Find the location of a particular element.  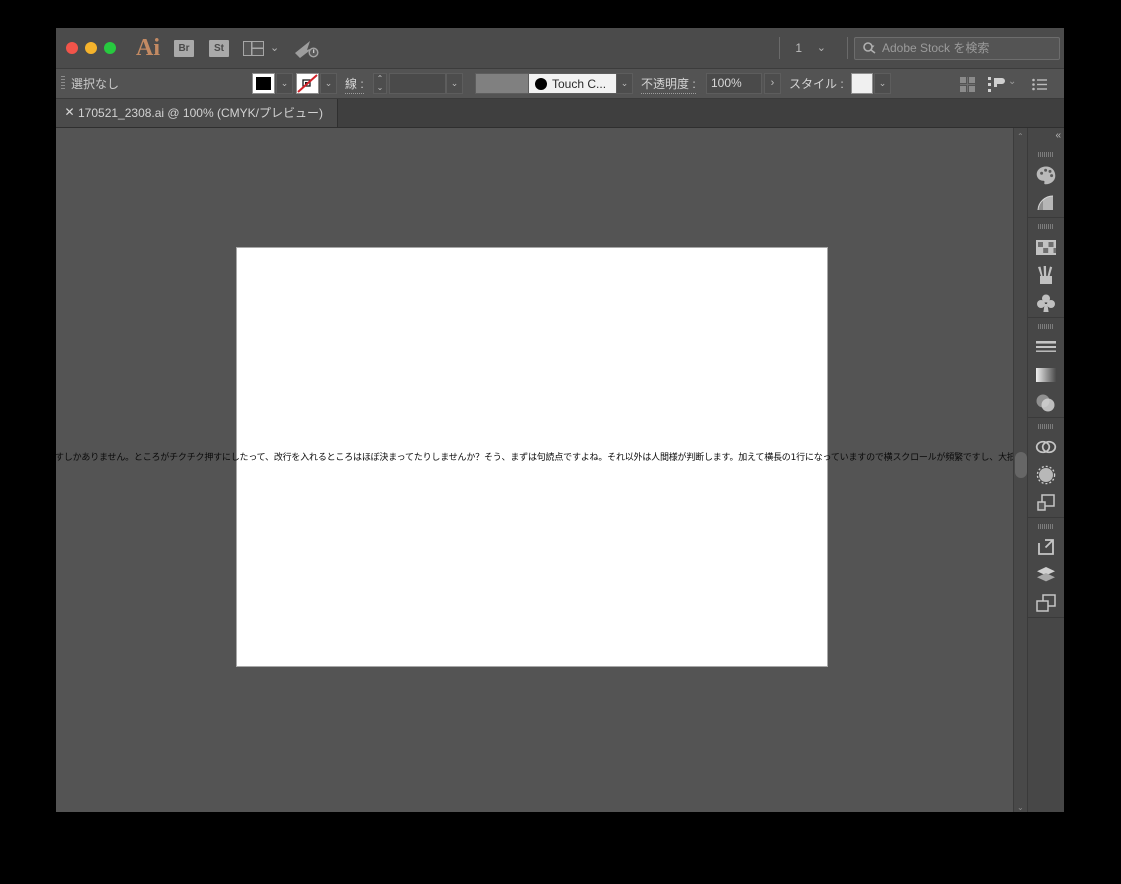

adobe-stock-search-placeholder: Adobe Stock を検索 is located at coordinates (936, 48).